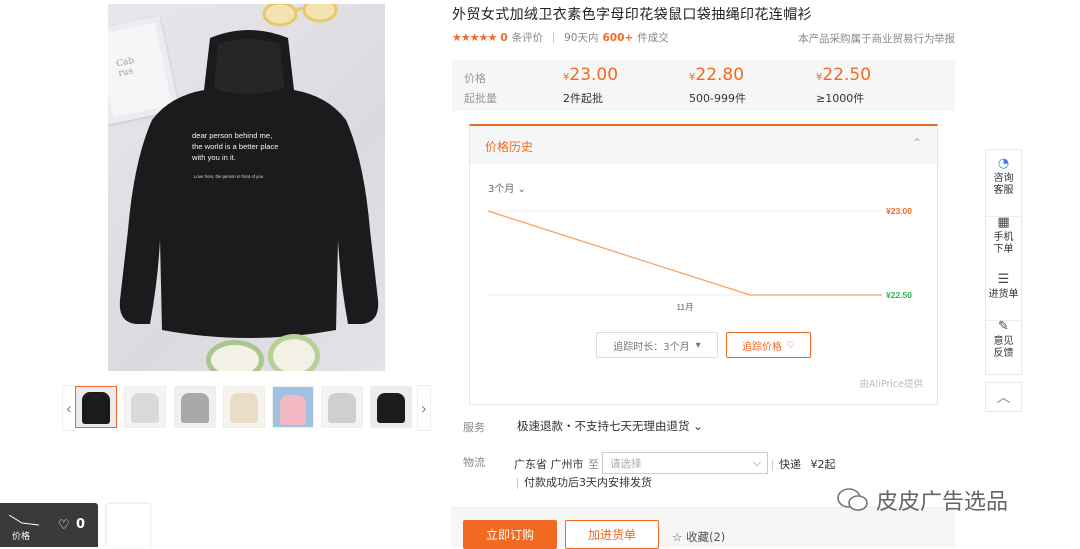 Image resolution: width=1080 pixels, height=549 pixels. Describe the element at coordinates (528, 37) in the screenshot. I see `review-label: 条评价` at that location.